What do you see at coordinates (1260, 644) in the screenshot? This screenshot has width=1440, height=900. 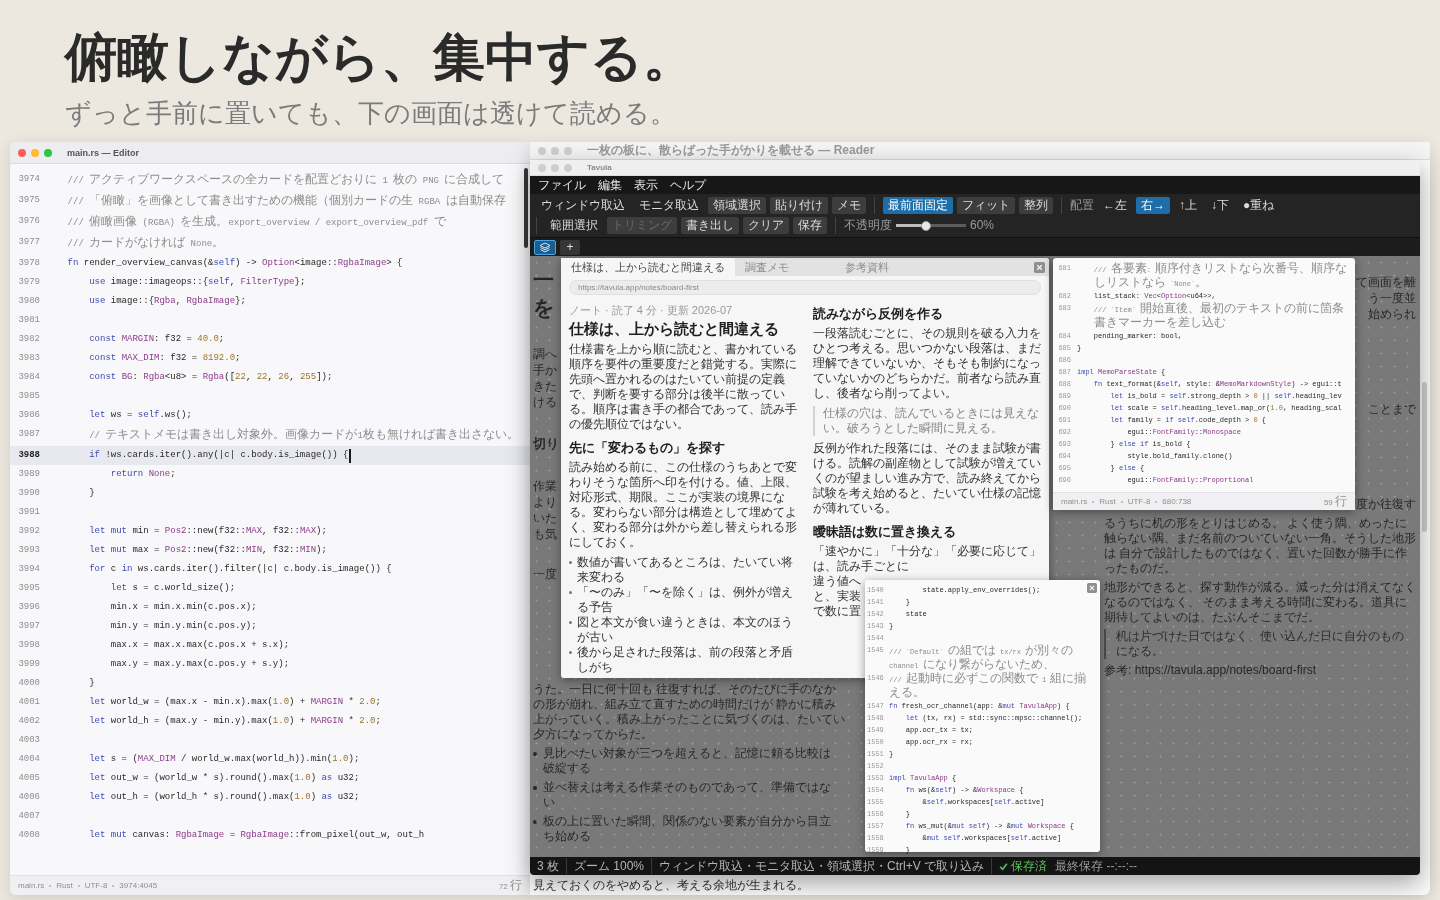 I see `block-quote: 机は片づけた日ではなく、使い込んだ日に自分のもの になる。` at bounding box center [1260, 644].